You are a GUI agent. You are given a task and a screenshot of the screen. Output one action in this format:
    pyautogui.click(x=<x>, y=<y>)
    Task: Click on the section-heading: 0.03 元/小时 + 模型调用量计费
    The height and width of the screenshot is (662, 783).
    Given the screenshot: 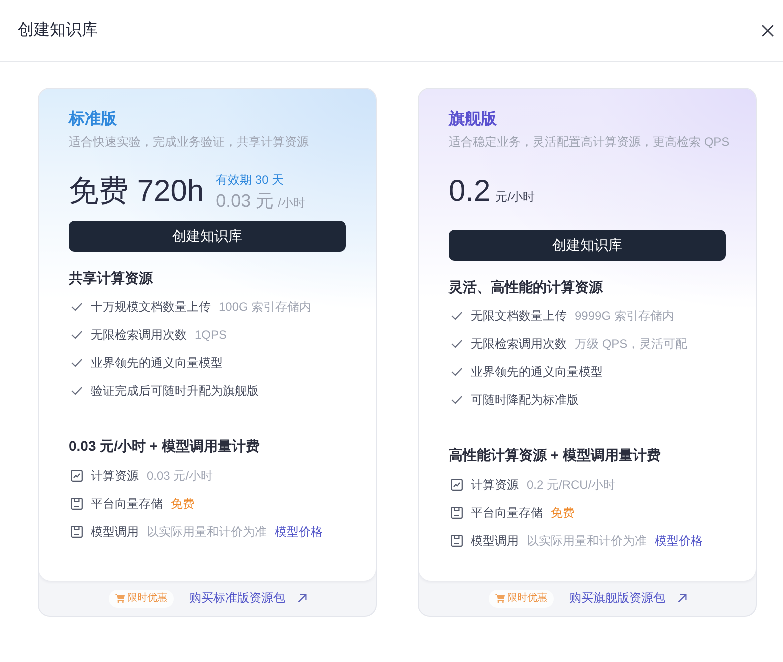 What is the action you would take?
    pyautogui.click(x=164, y=446)
    